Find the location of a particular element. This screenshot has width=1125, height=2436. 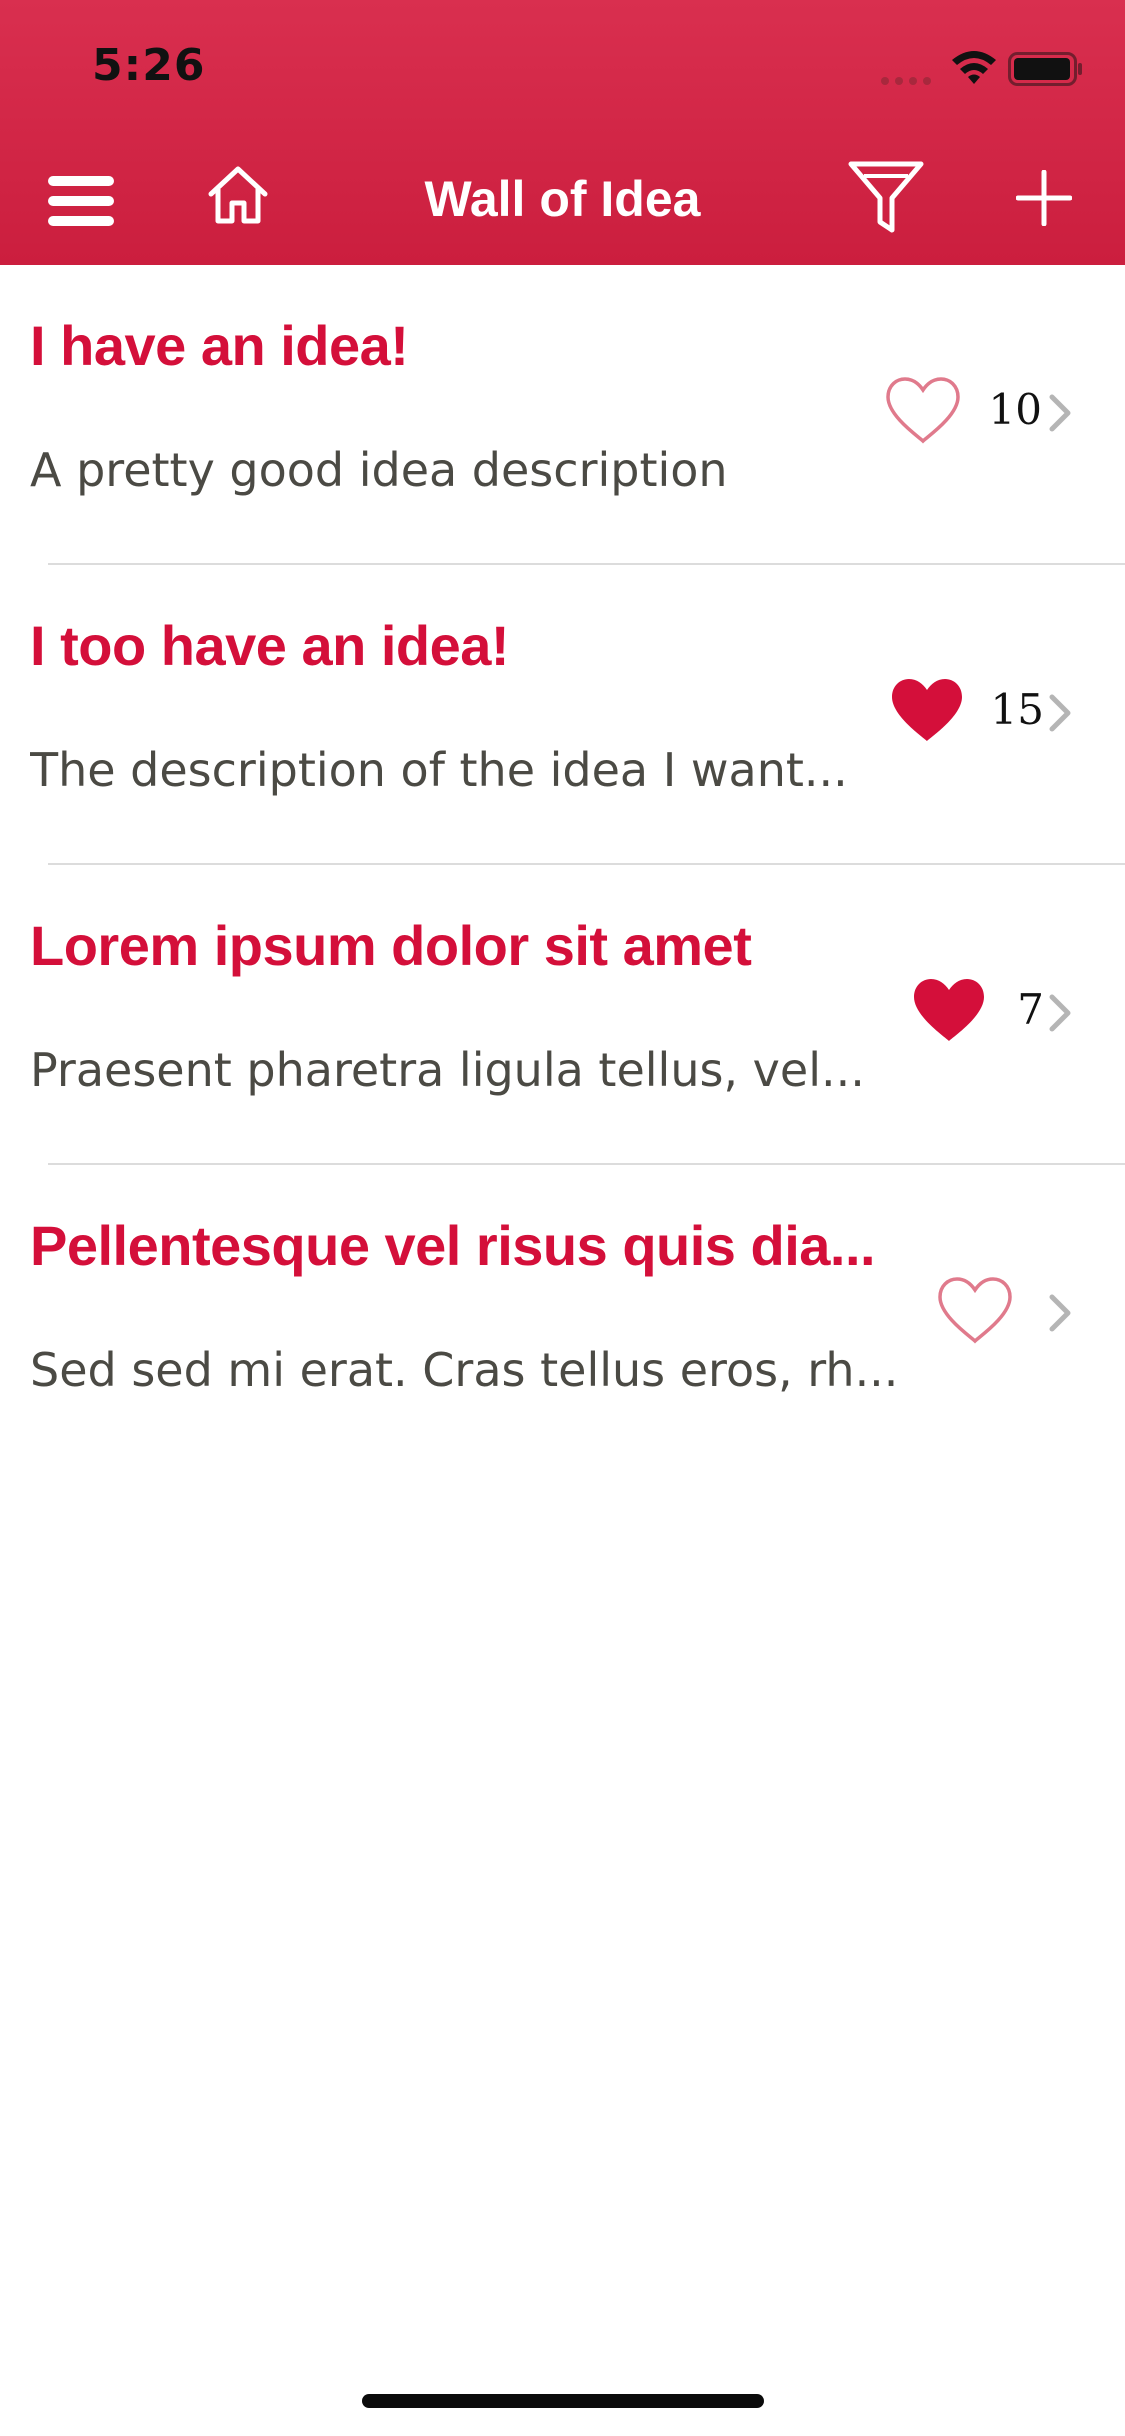

add-icon is located at coordinates (1044, 198).